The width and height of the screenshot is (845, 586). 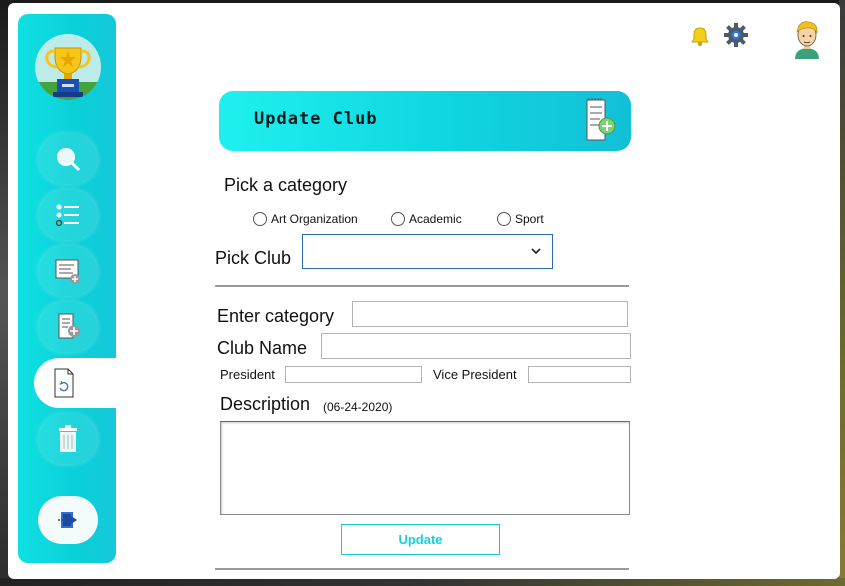 I want to click on enter-category-field, so click(x=490, y=314).